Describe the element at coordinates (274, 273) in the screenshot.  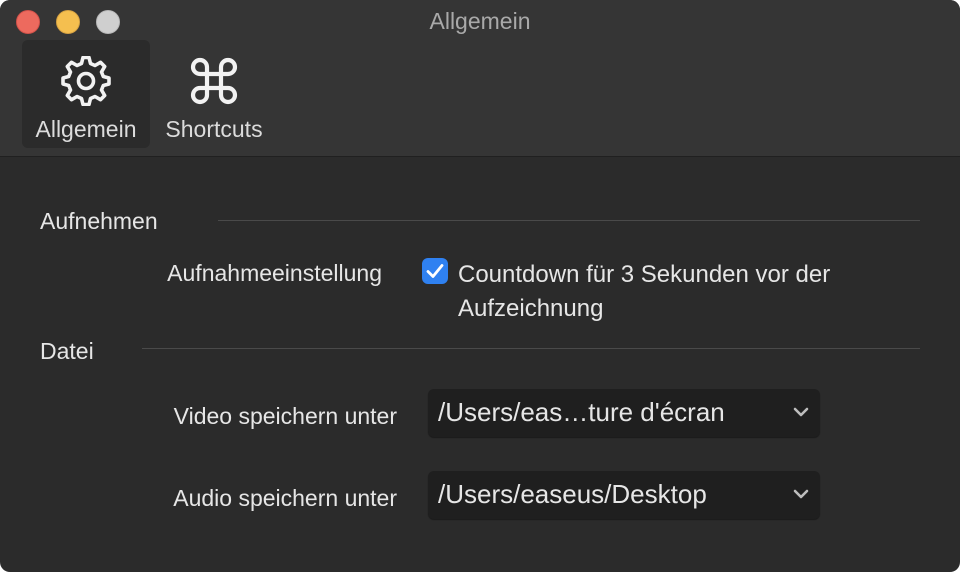
I see `recording-setting-label: Aufnahmeeinstellung` at that location.